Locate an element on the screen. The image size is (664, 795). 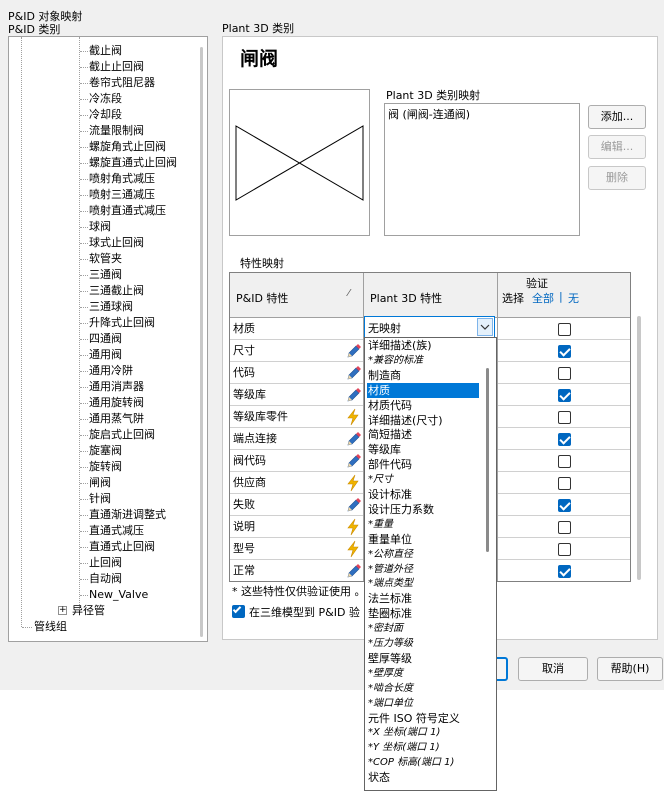
dropdown-option: 法兰标准 is located at coordinates (423, 598).